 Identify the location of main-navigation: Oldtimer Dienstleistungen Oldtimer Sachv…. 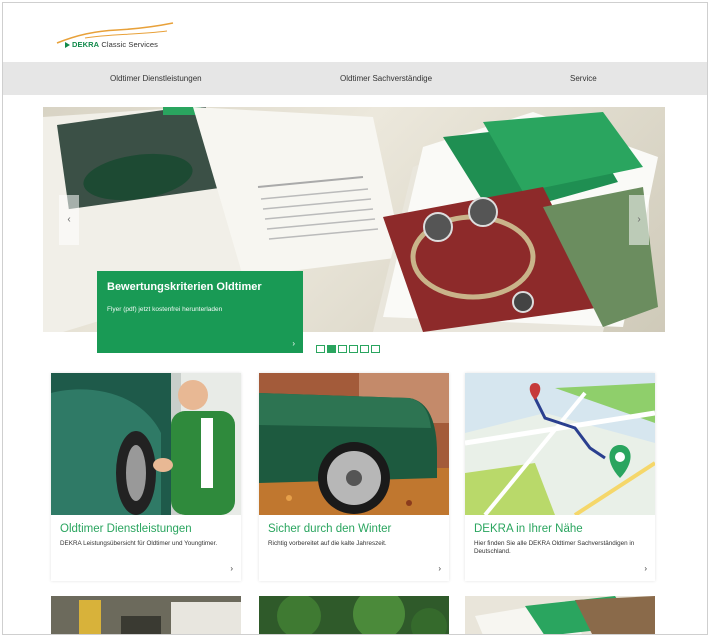
(355, 78).